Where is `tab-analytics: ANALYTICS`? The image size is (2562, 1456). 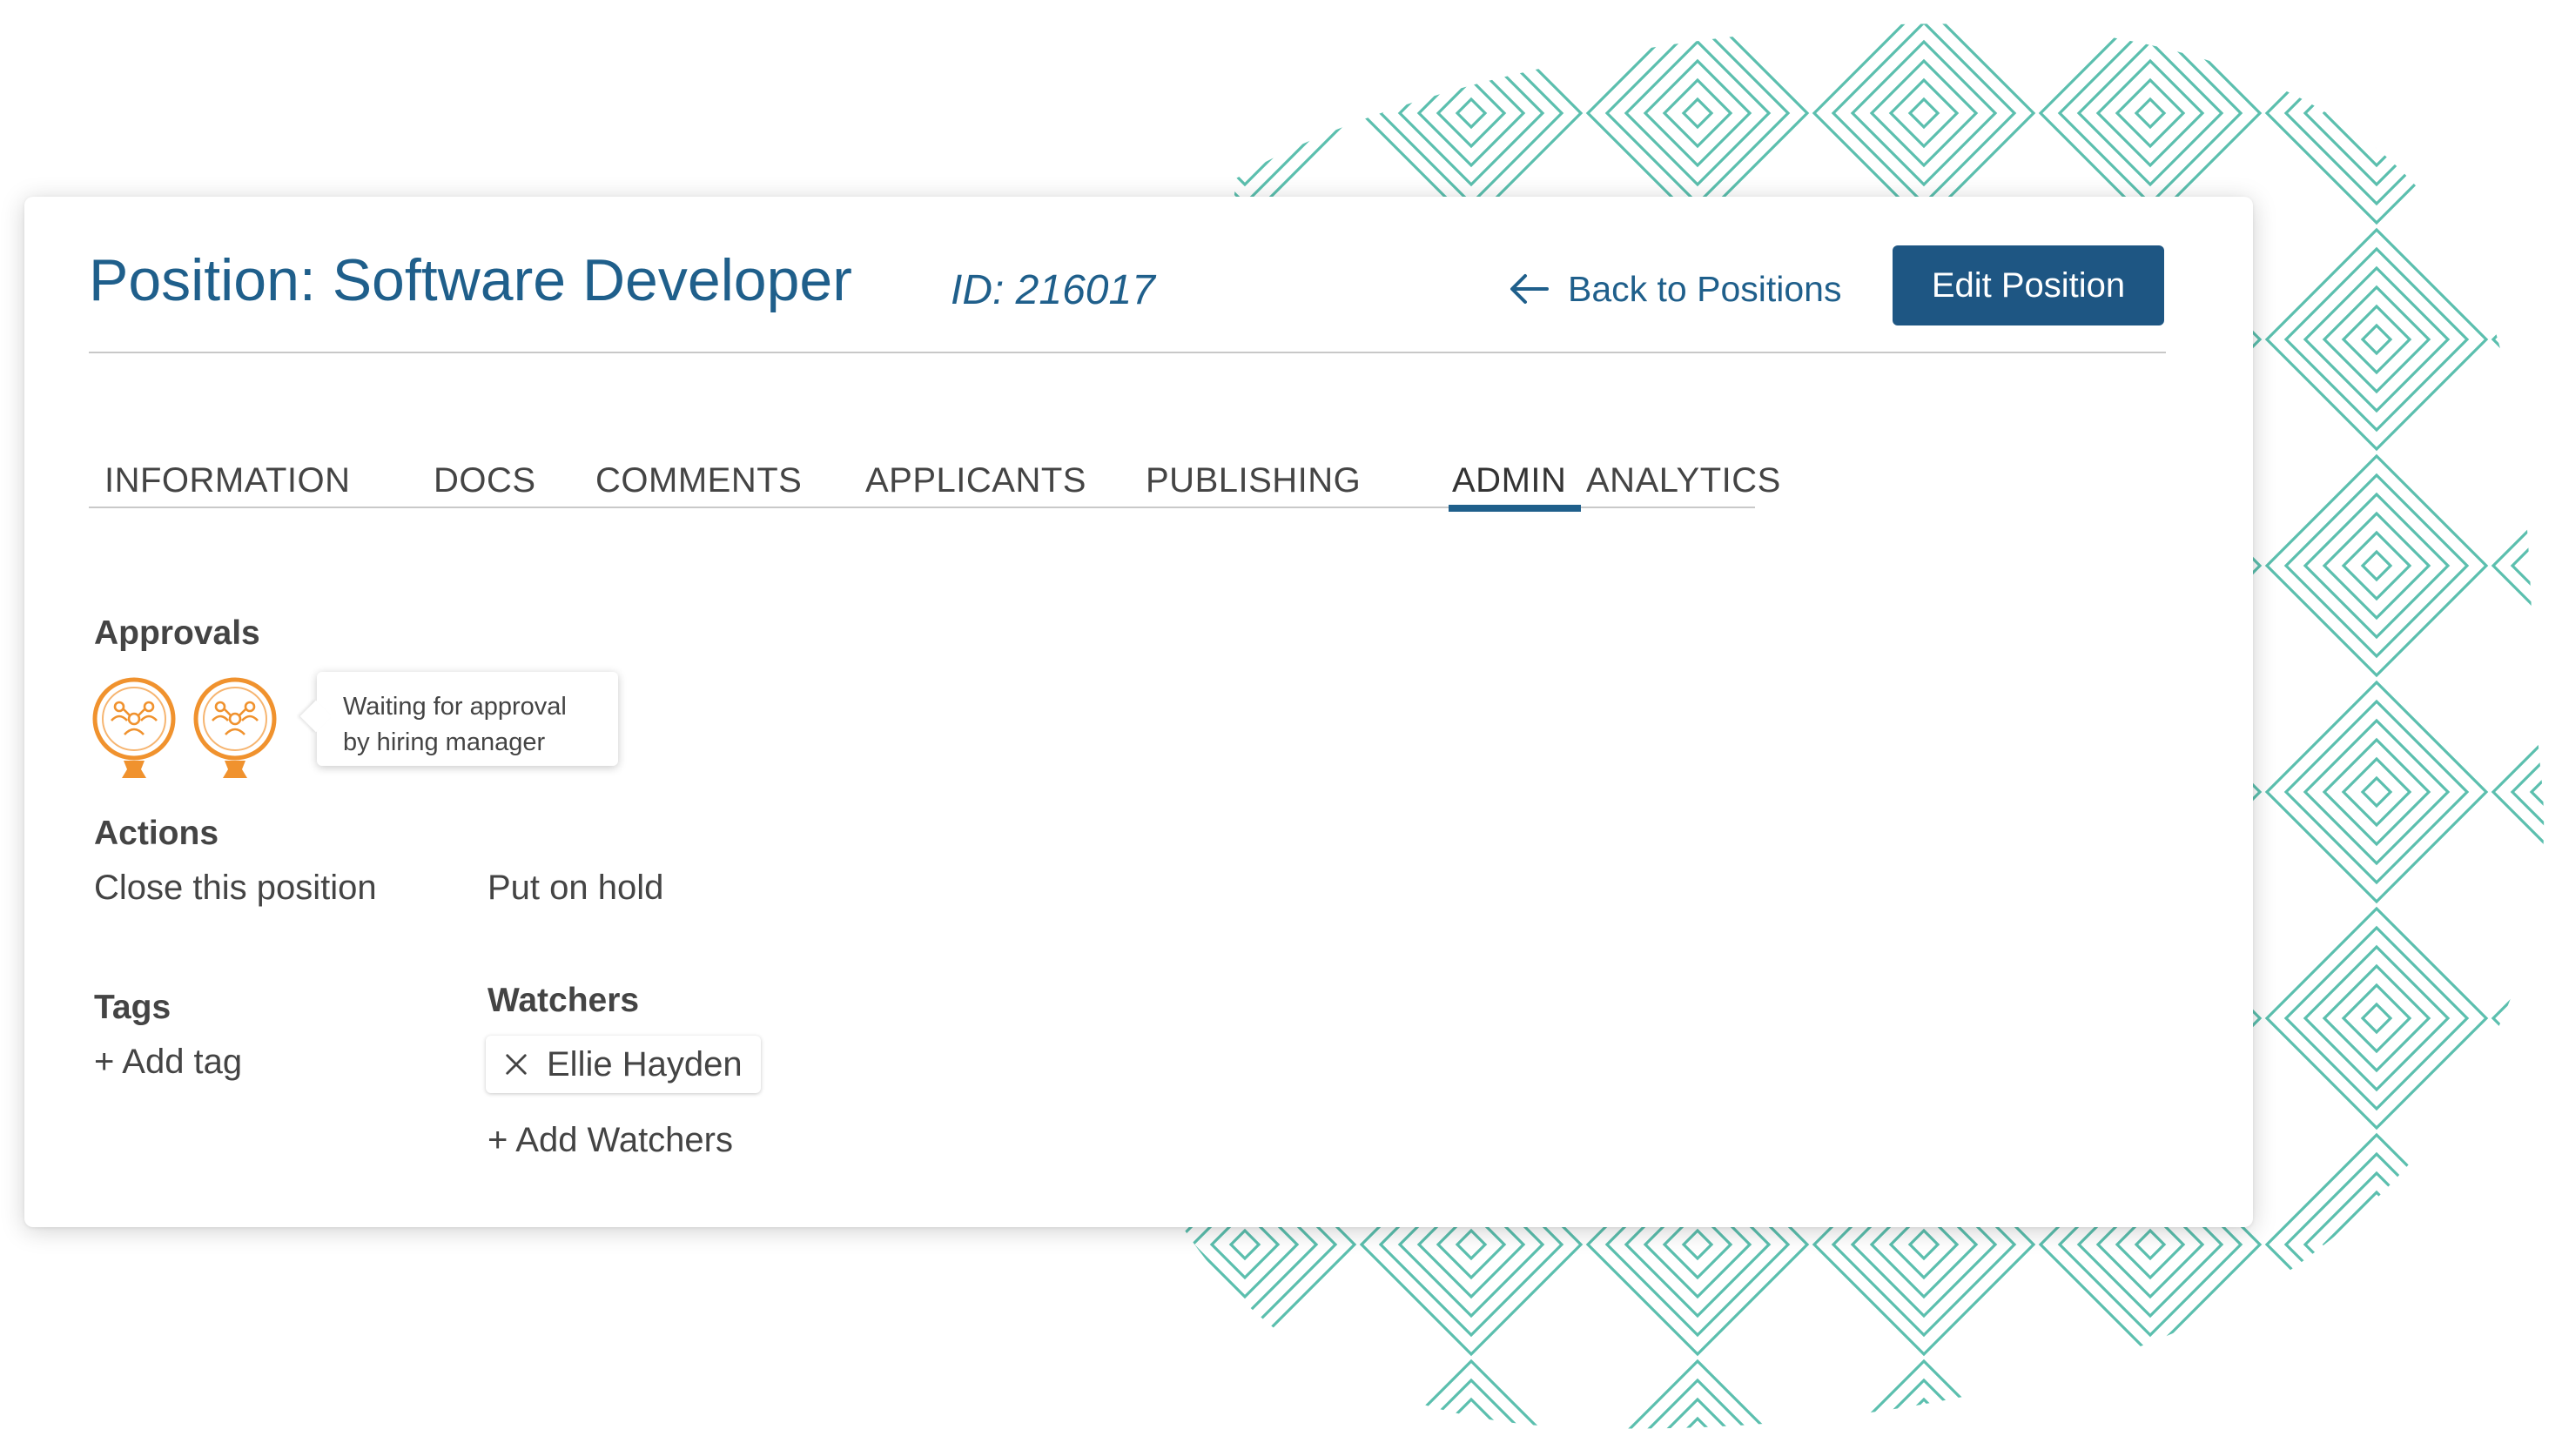 tab-analytics: ANALYTICS is located at coordinates (1683, 480).